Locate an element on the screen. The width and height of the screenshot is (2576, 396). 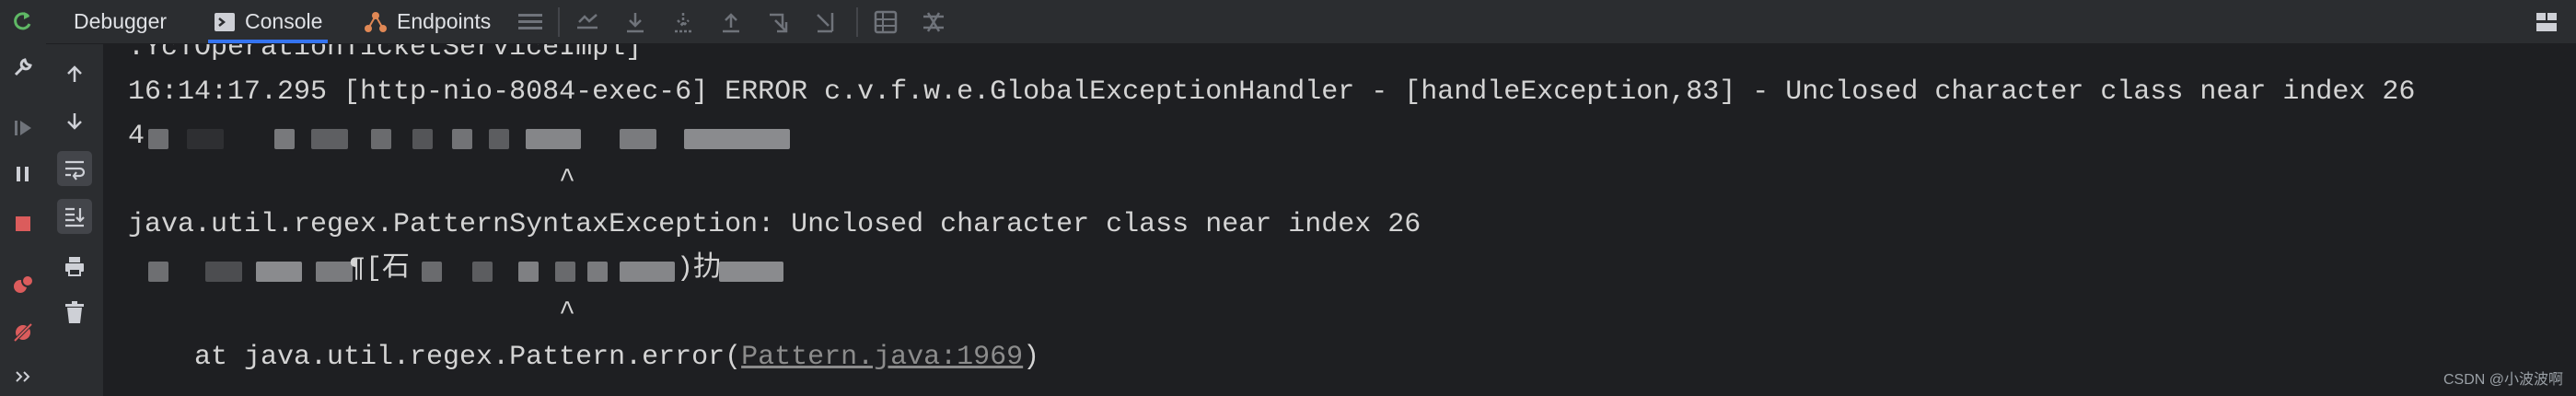
up-arrow-icon is located at coordinates (74, 74).